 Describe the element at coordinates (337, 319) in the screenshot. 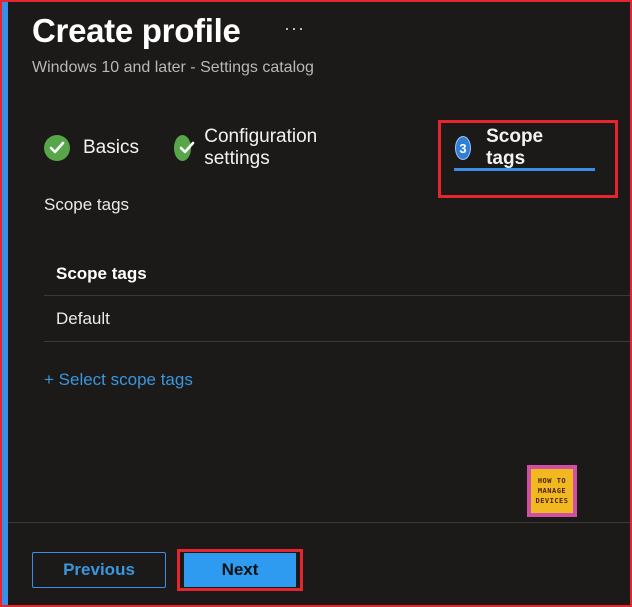

I see `table-row: Default` at that location.